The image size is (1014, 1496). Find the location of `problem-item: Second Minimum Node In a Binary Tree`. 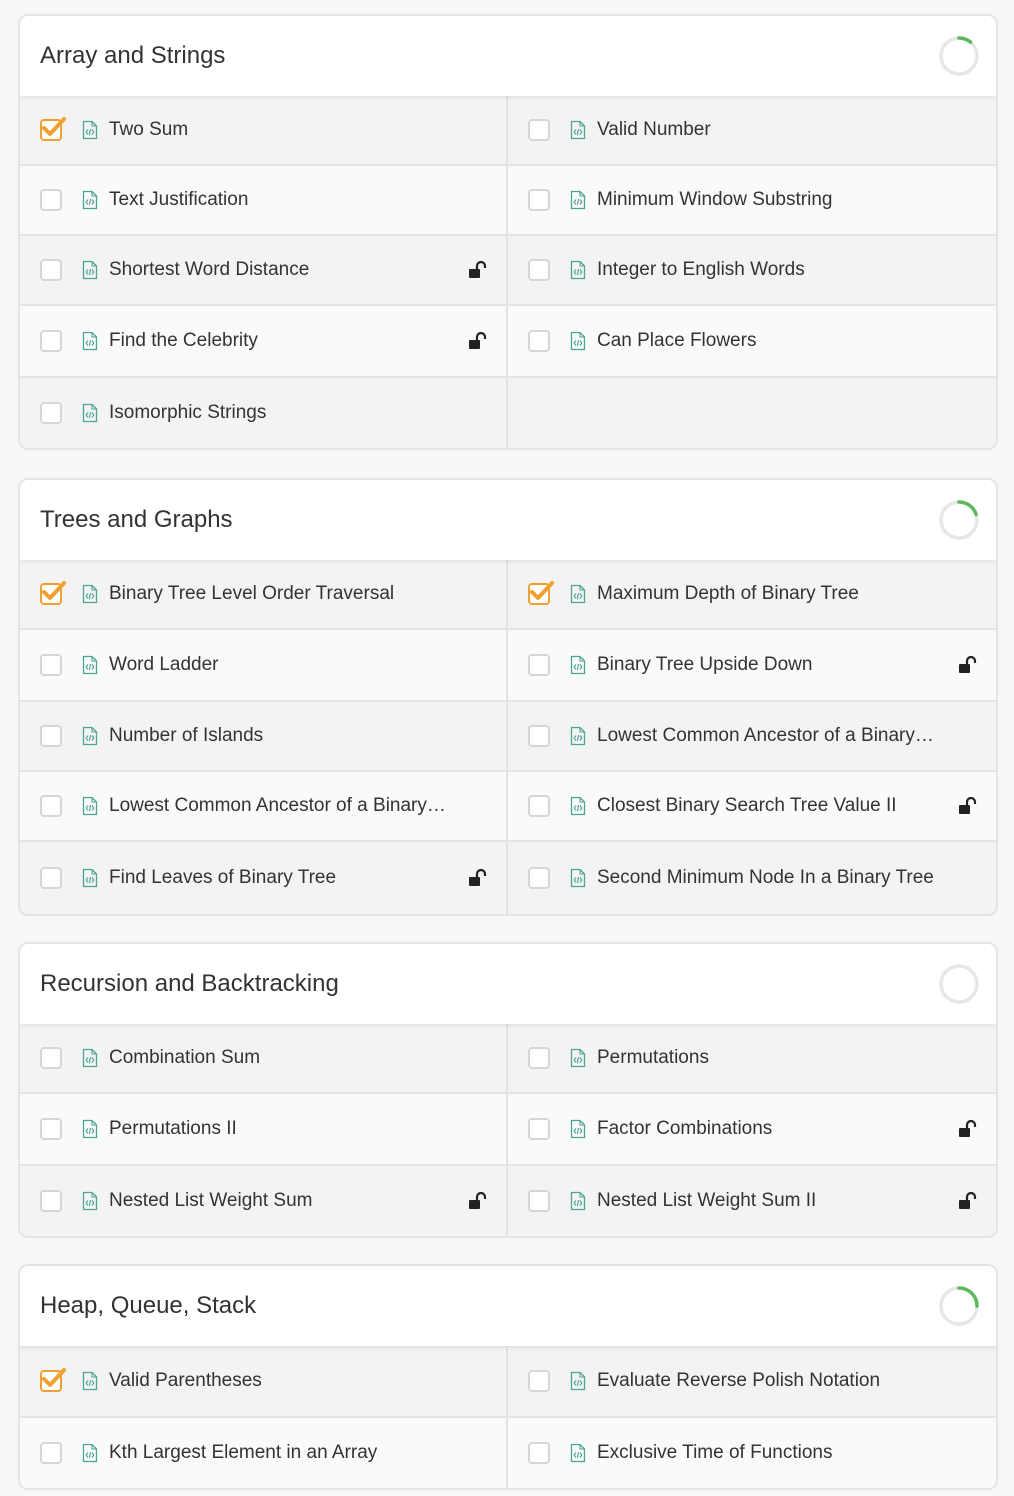

problem-item: Second Minimum Node In a Binary Tree is located at coordinates (752, 878).